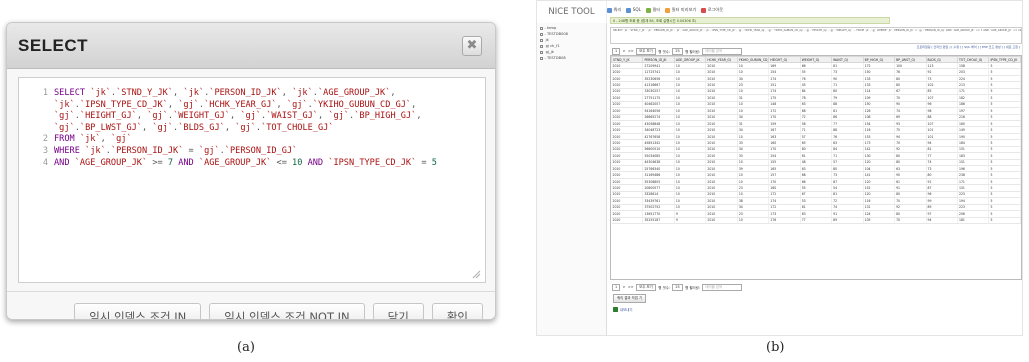 The height and width of the screenshot is (362, 1029). Describe the element at coordinates (814, 10) in the screenshot. I see `top-menu: 쿼리 SQL 필터 필터 미리보기 로그아웃` at that location.